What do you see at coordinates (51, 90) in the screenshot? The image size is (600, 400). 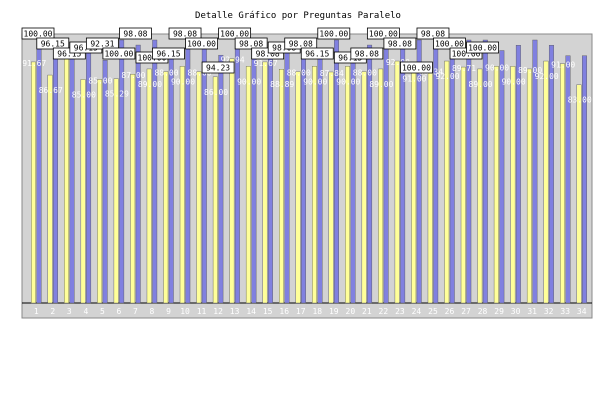 I see `value-label-series-2: 86.67` at bounding box center [51, 90].